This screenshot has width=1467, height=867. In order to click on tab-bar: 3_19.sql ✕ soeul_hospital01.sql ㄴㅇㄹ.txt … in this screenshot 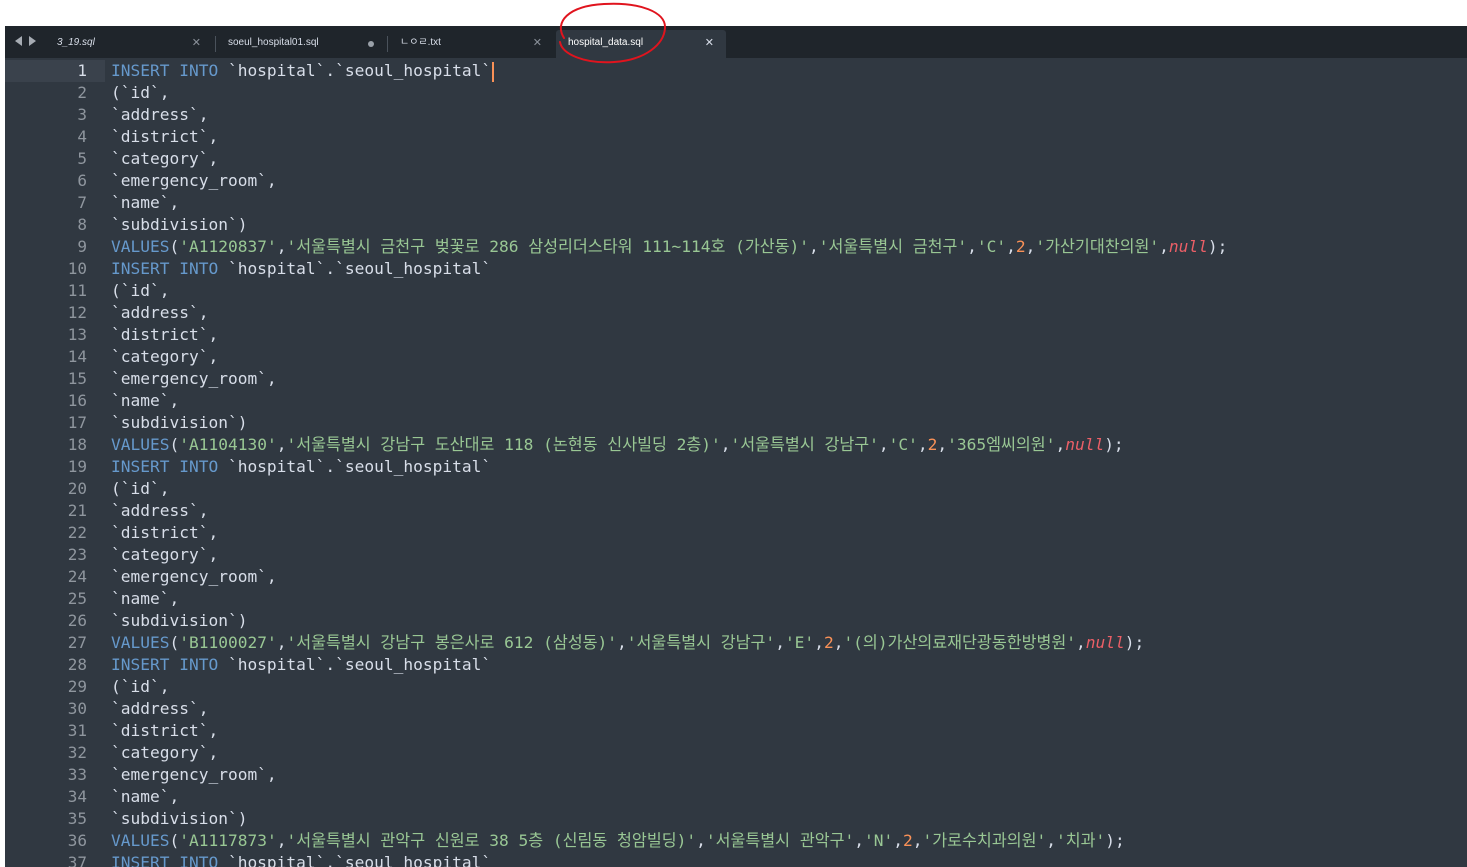, I will do `click(736, 42)`.